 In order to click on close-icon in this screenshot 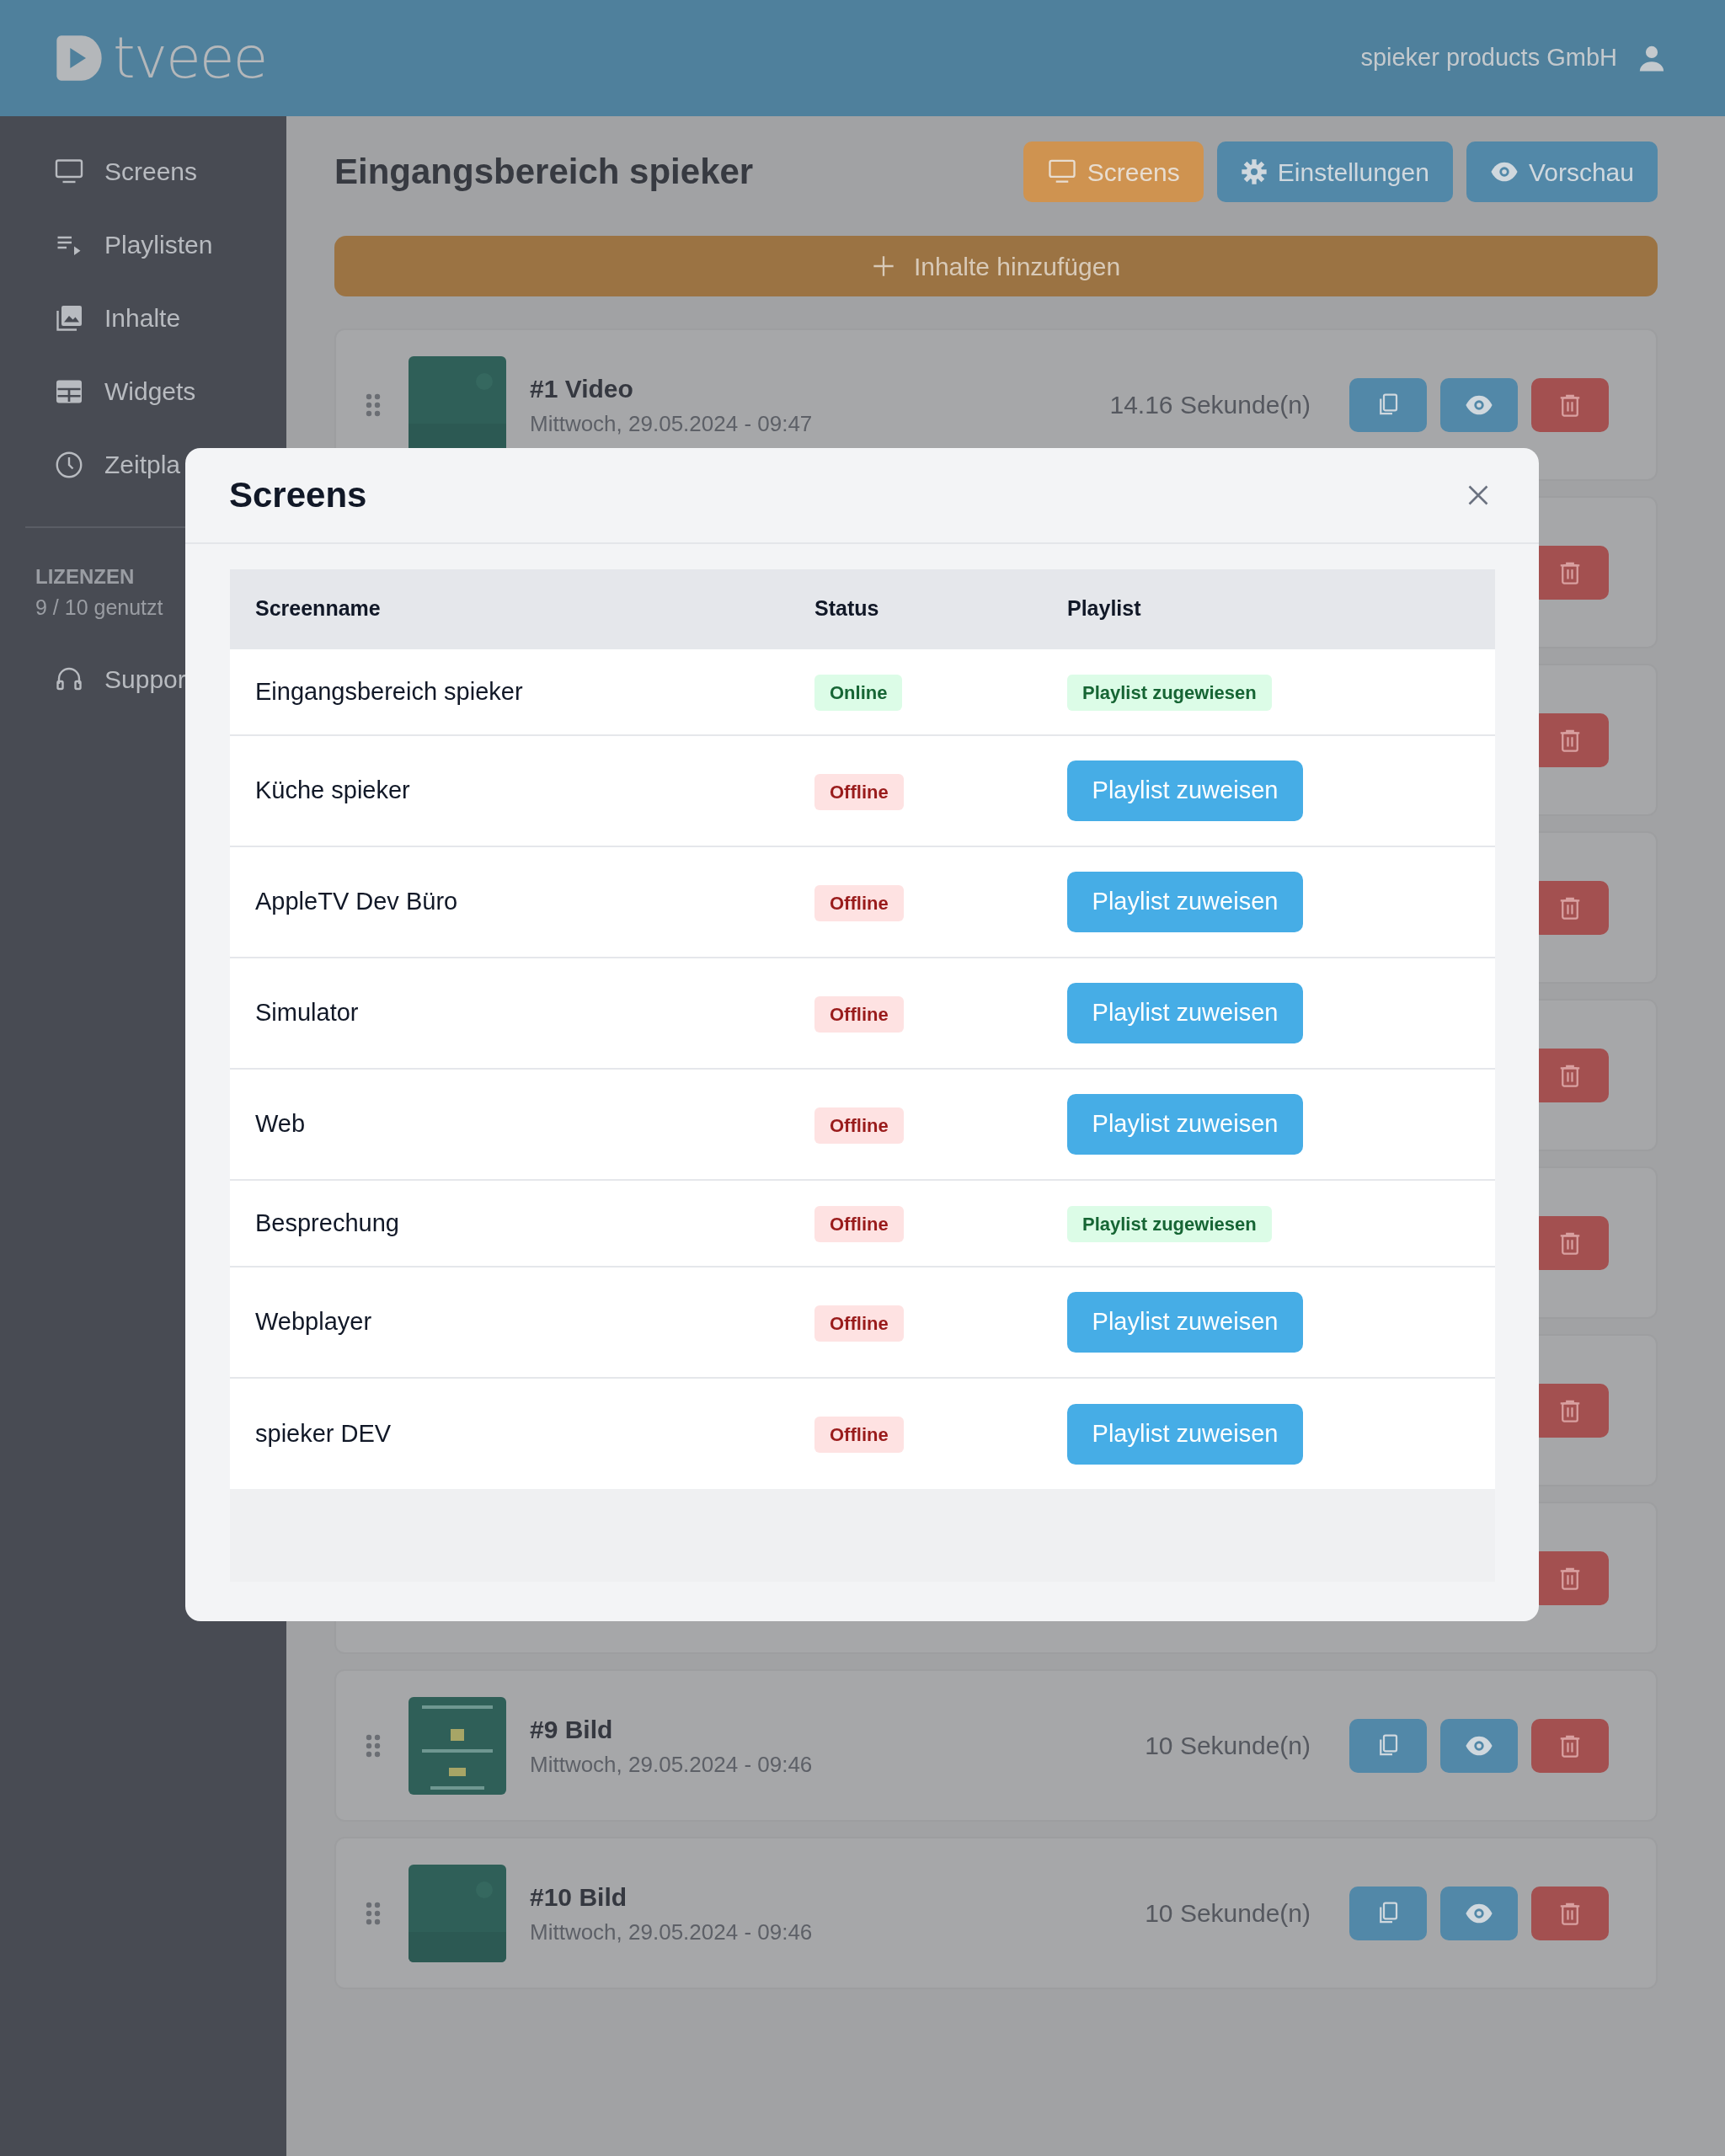, I will do `click(1478, 495)`.